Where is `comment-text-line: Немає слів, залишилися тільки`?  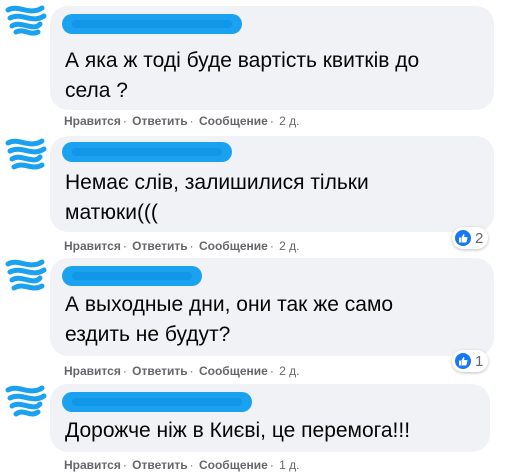 comment-text-line: Немає слів, залишилися тільки is located at coordinates (217, 182).